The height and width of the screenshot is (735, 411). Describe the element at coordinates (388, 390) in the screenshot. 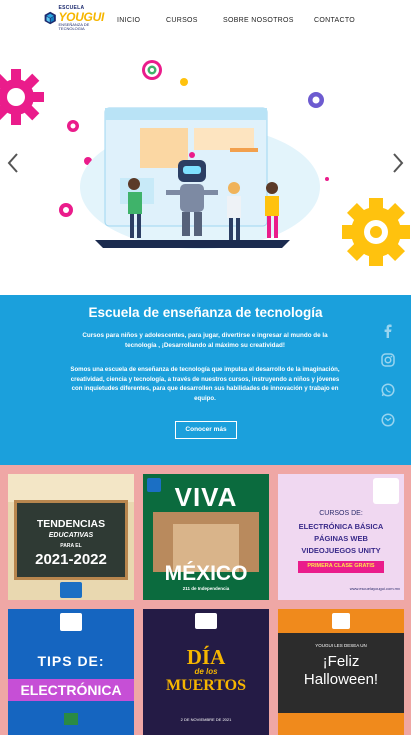

I see `whatsapp-icon` at that location.